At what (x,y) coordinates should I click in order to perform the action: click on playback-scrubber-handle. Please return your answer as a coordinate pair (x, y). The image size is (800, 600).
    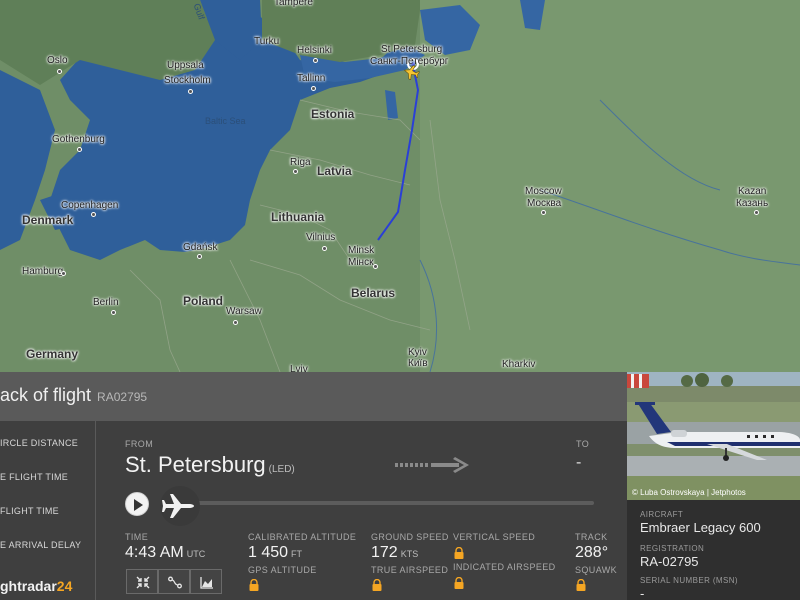
    Looking at the image, I should click on (180, 506).